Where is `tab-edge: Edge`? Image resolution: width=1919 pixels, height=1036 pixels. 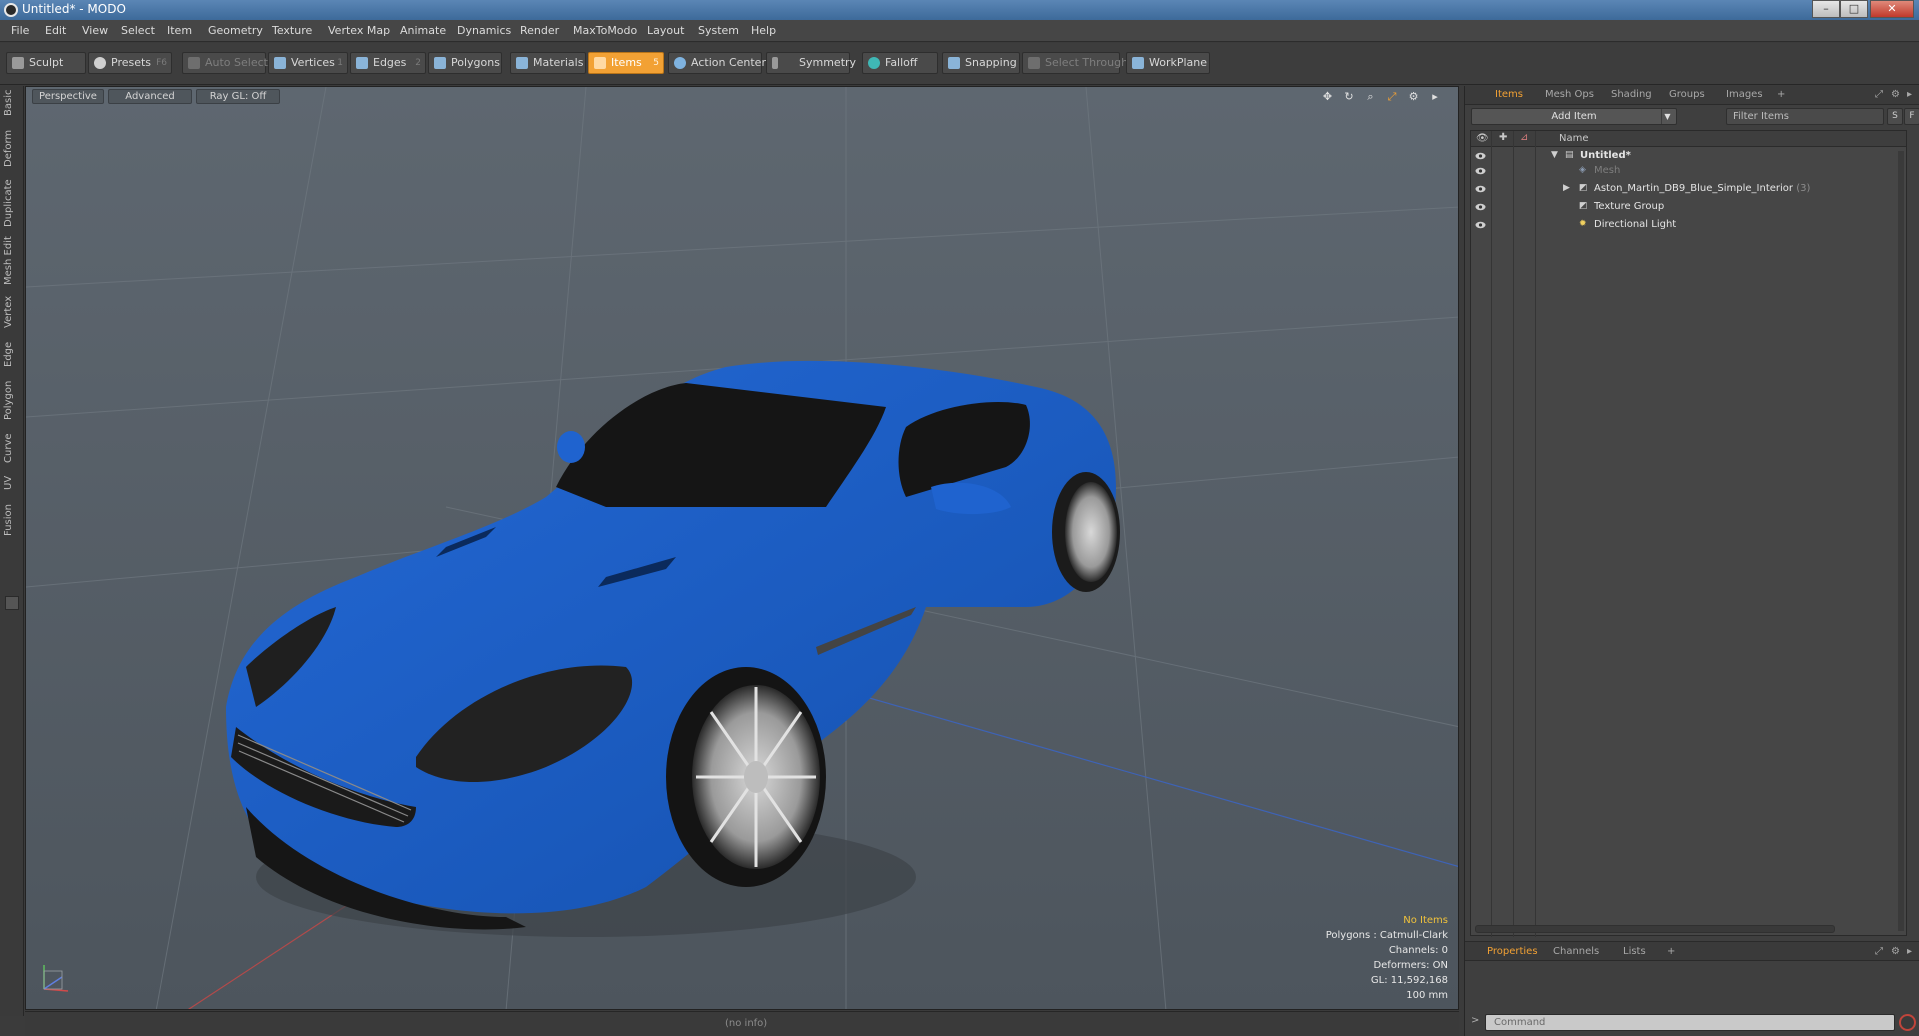 tab-edge: Edge is located at coordinates (12, 354).